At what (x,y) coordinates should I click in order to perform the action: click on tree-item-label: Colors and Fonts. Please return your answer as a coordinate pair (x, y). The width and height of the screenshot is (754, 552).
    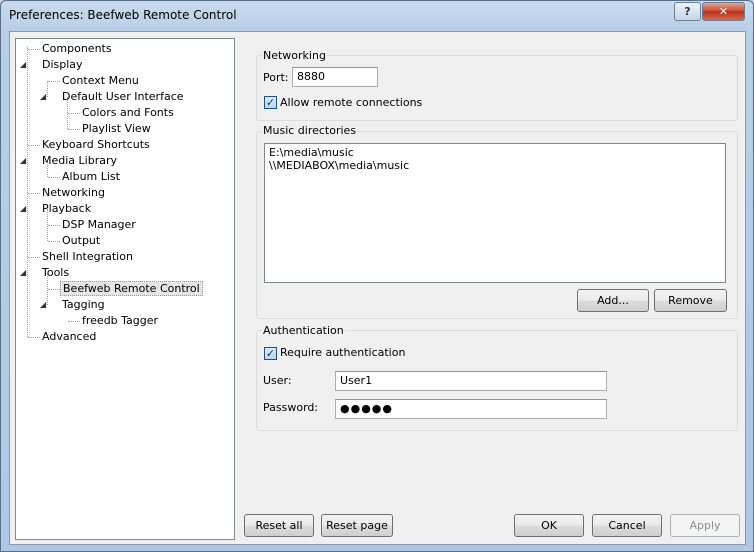
    Looking at the image, I should click on (128, 112).